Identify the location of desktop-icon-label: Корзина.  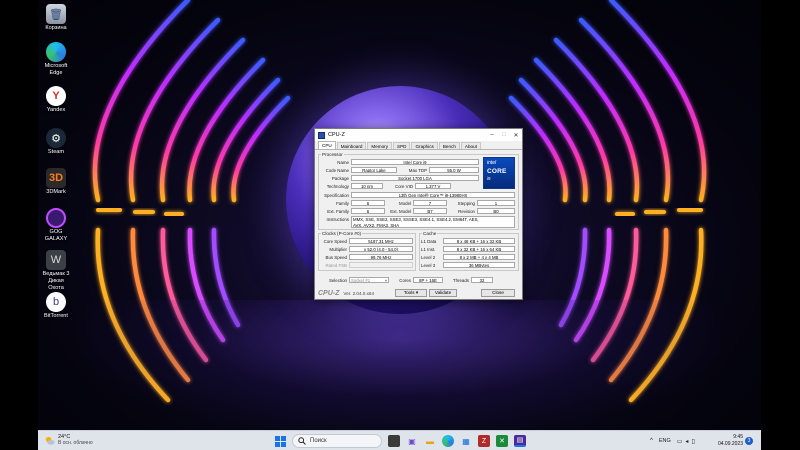
(56, 28).